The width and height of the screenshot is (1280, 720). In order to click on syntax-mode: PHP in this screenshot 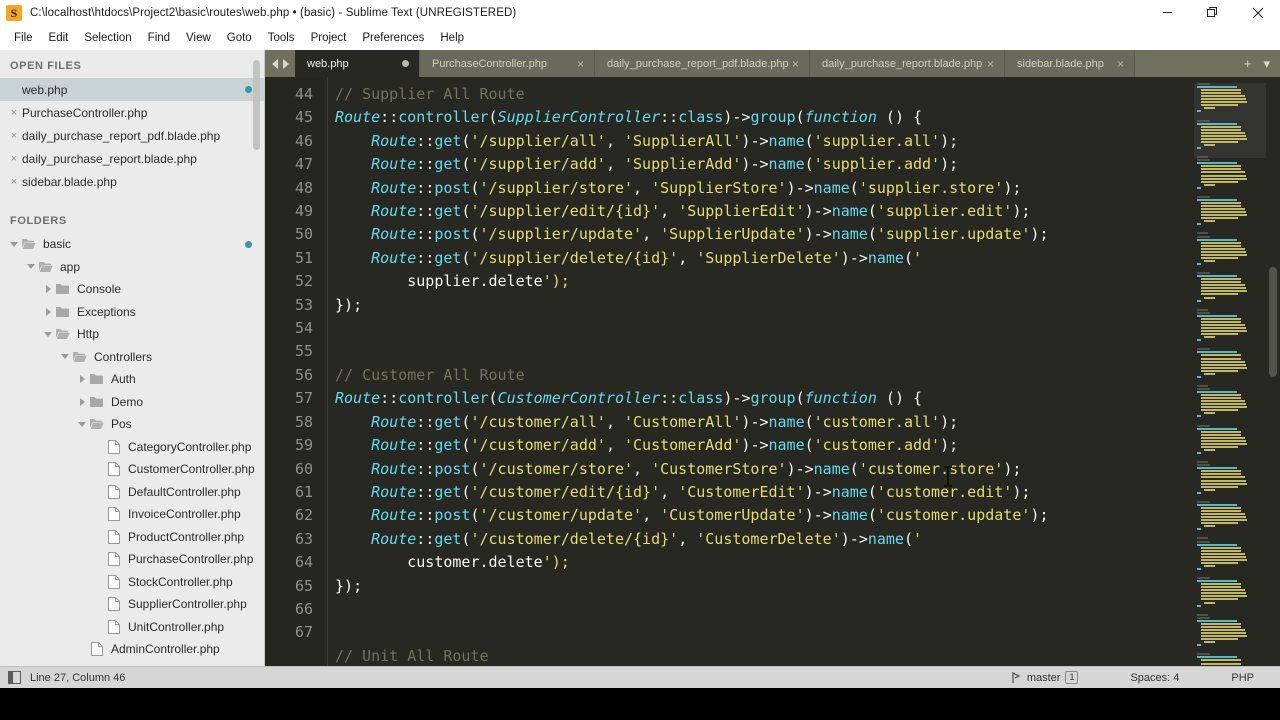, I will do `click(1242, 678)`.